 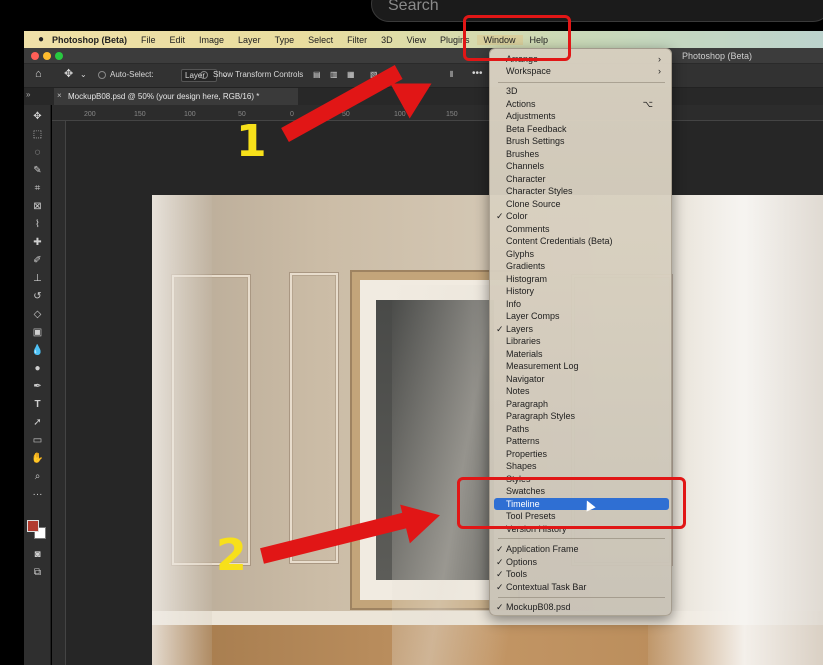 What do you see at coordinates (37, 386) in the screenshot?
I see `pen-tool-icon: ✒` at bounding box center [37, 386].